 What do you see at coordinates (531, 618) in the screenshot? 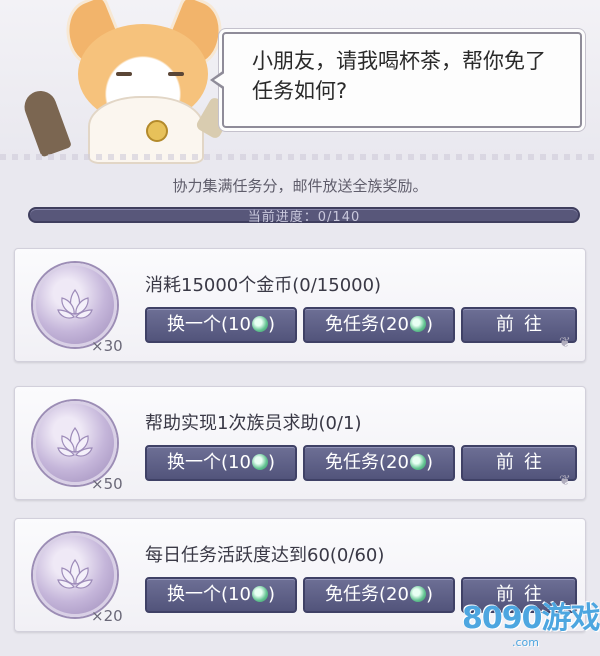
I see `site-watermark: 8090游戏` at bounding box center [531, 618].